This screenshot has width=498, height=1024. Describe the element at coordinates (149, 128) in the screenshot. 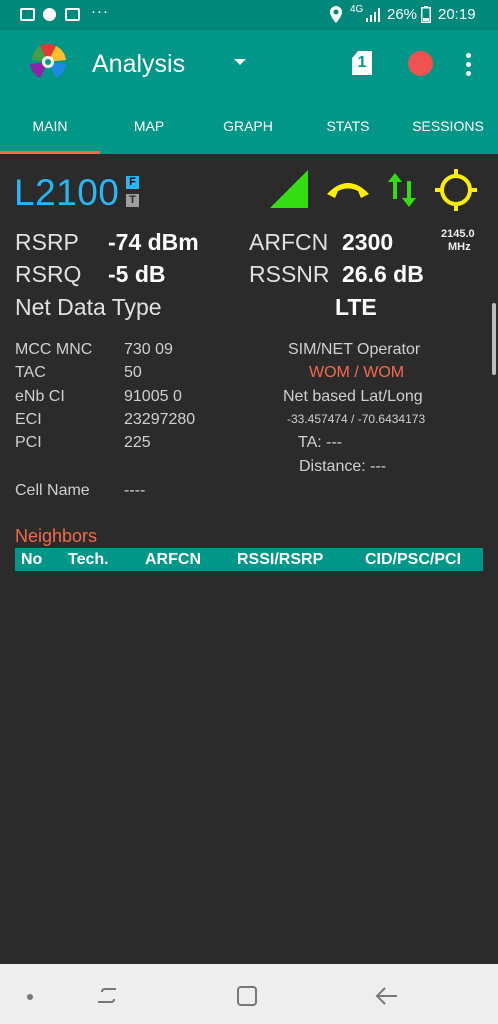

I see `tab-map: MAP` at that location.